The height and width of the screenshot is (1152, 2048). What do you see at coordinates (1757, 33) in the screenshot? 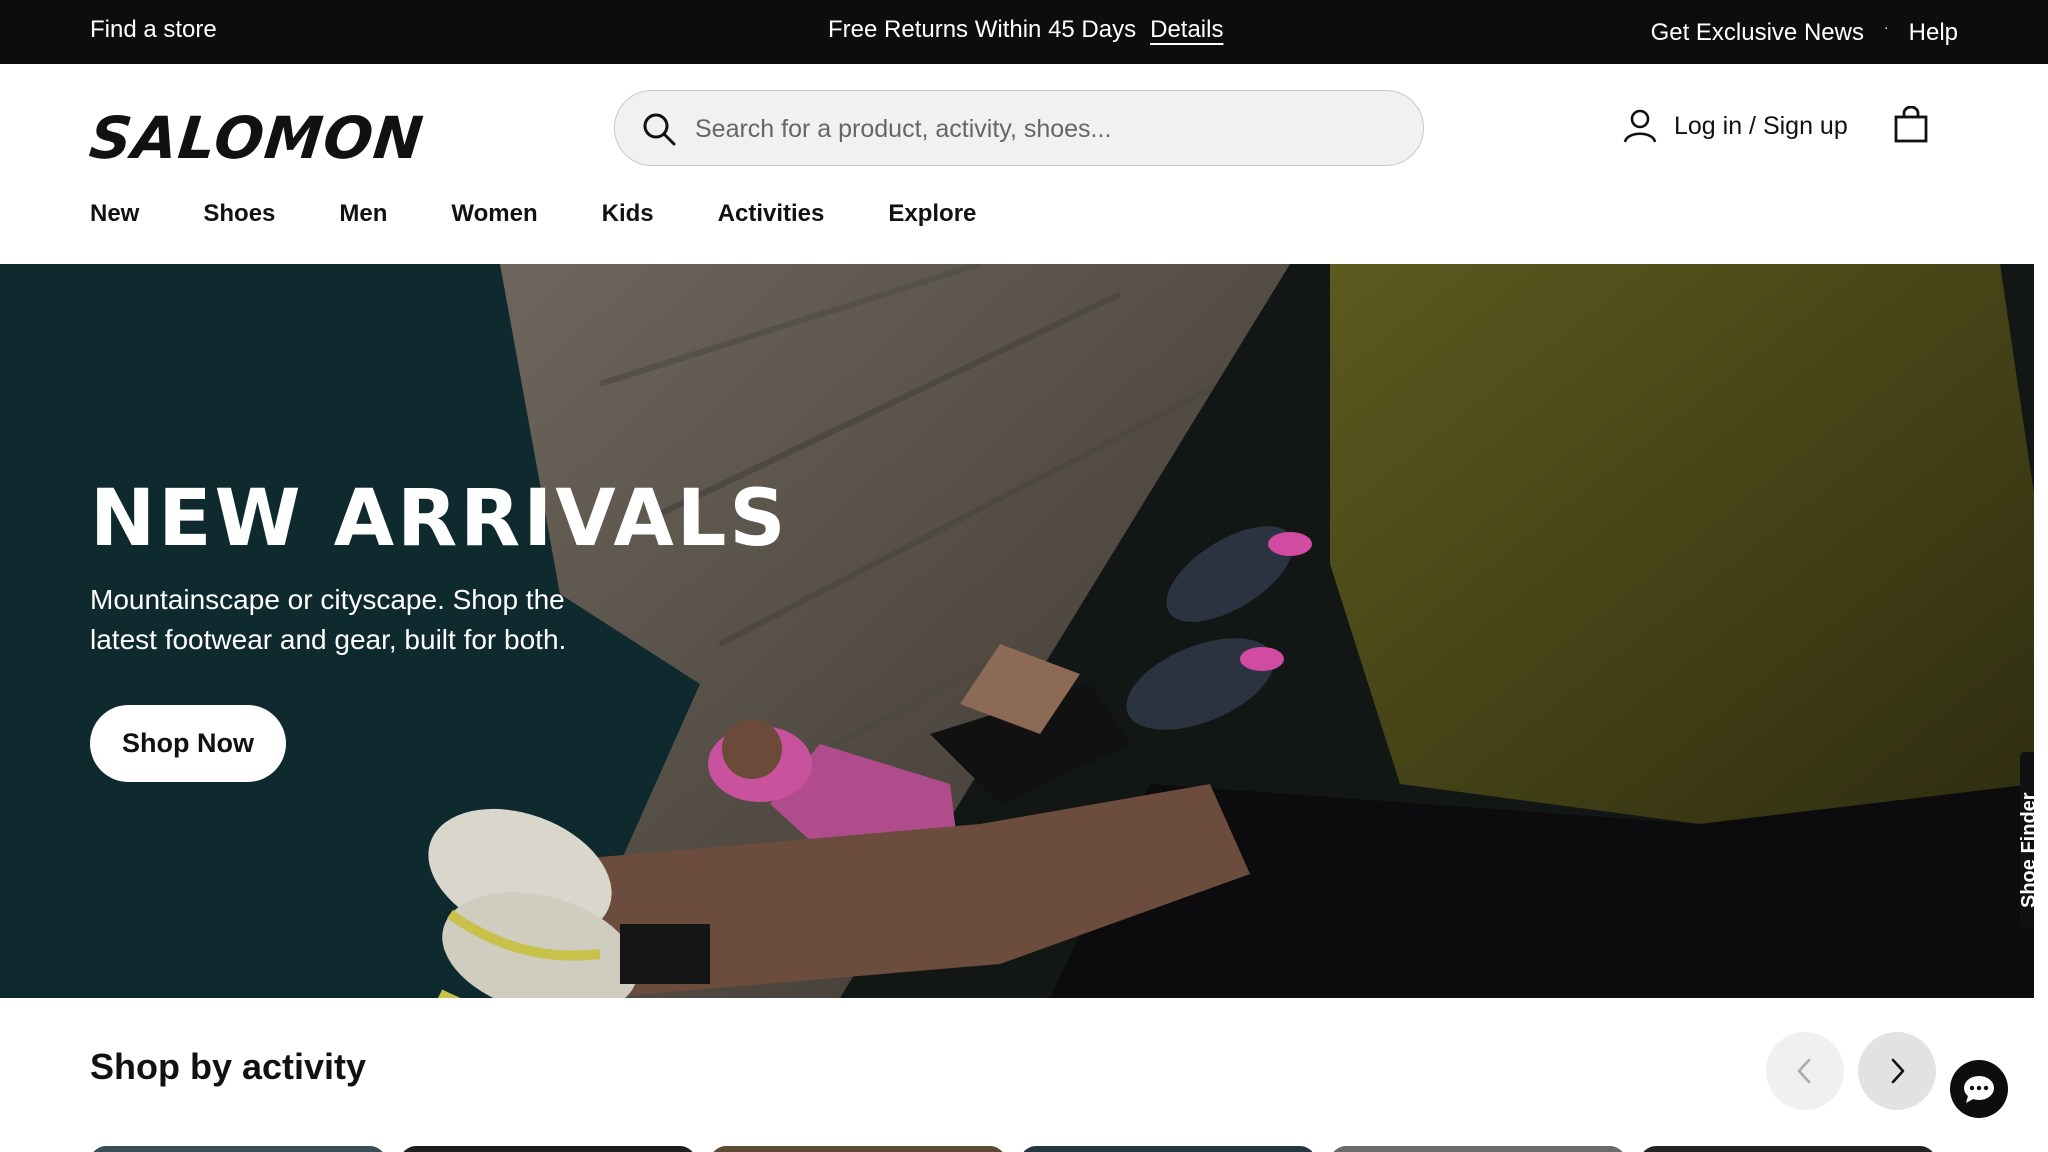
I see `exclusive-news-link: Get Exclusive News` at bounding box center [1757, 33].